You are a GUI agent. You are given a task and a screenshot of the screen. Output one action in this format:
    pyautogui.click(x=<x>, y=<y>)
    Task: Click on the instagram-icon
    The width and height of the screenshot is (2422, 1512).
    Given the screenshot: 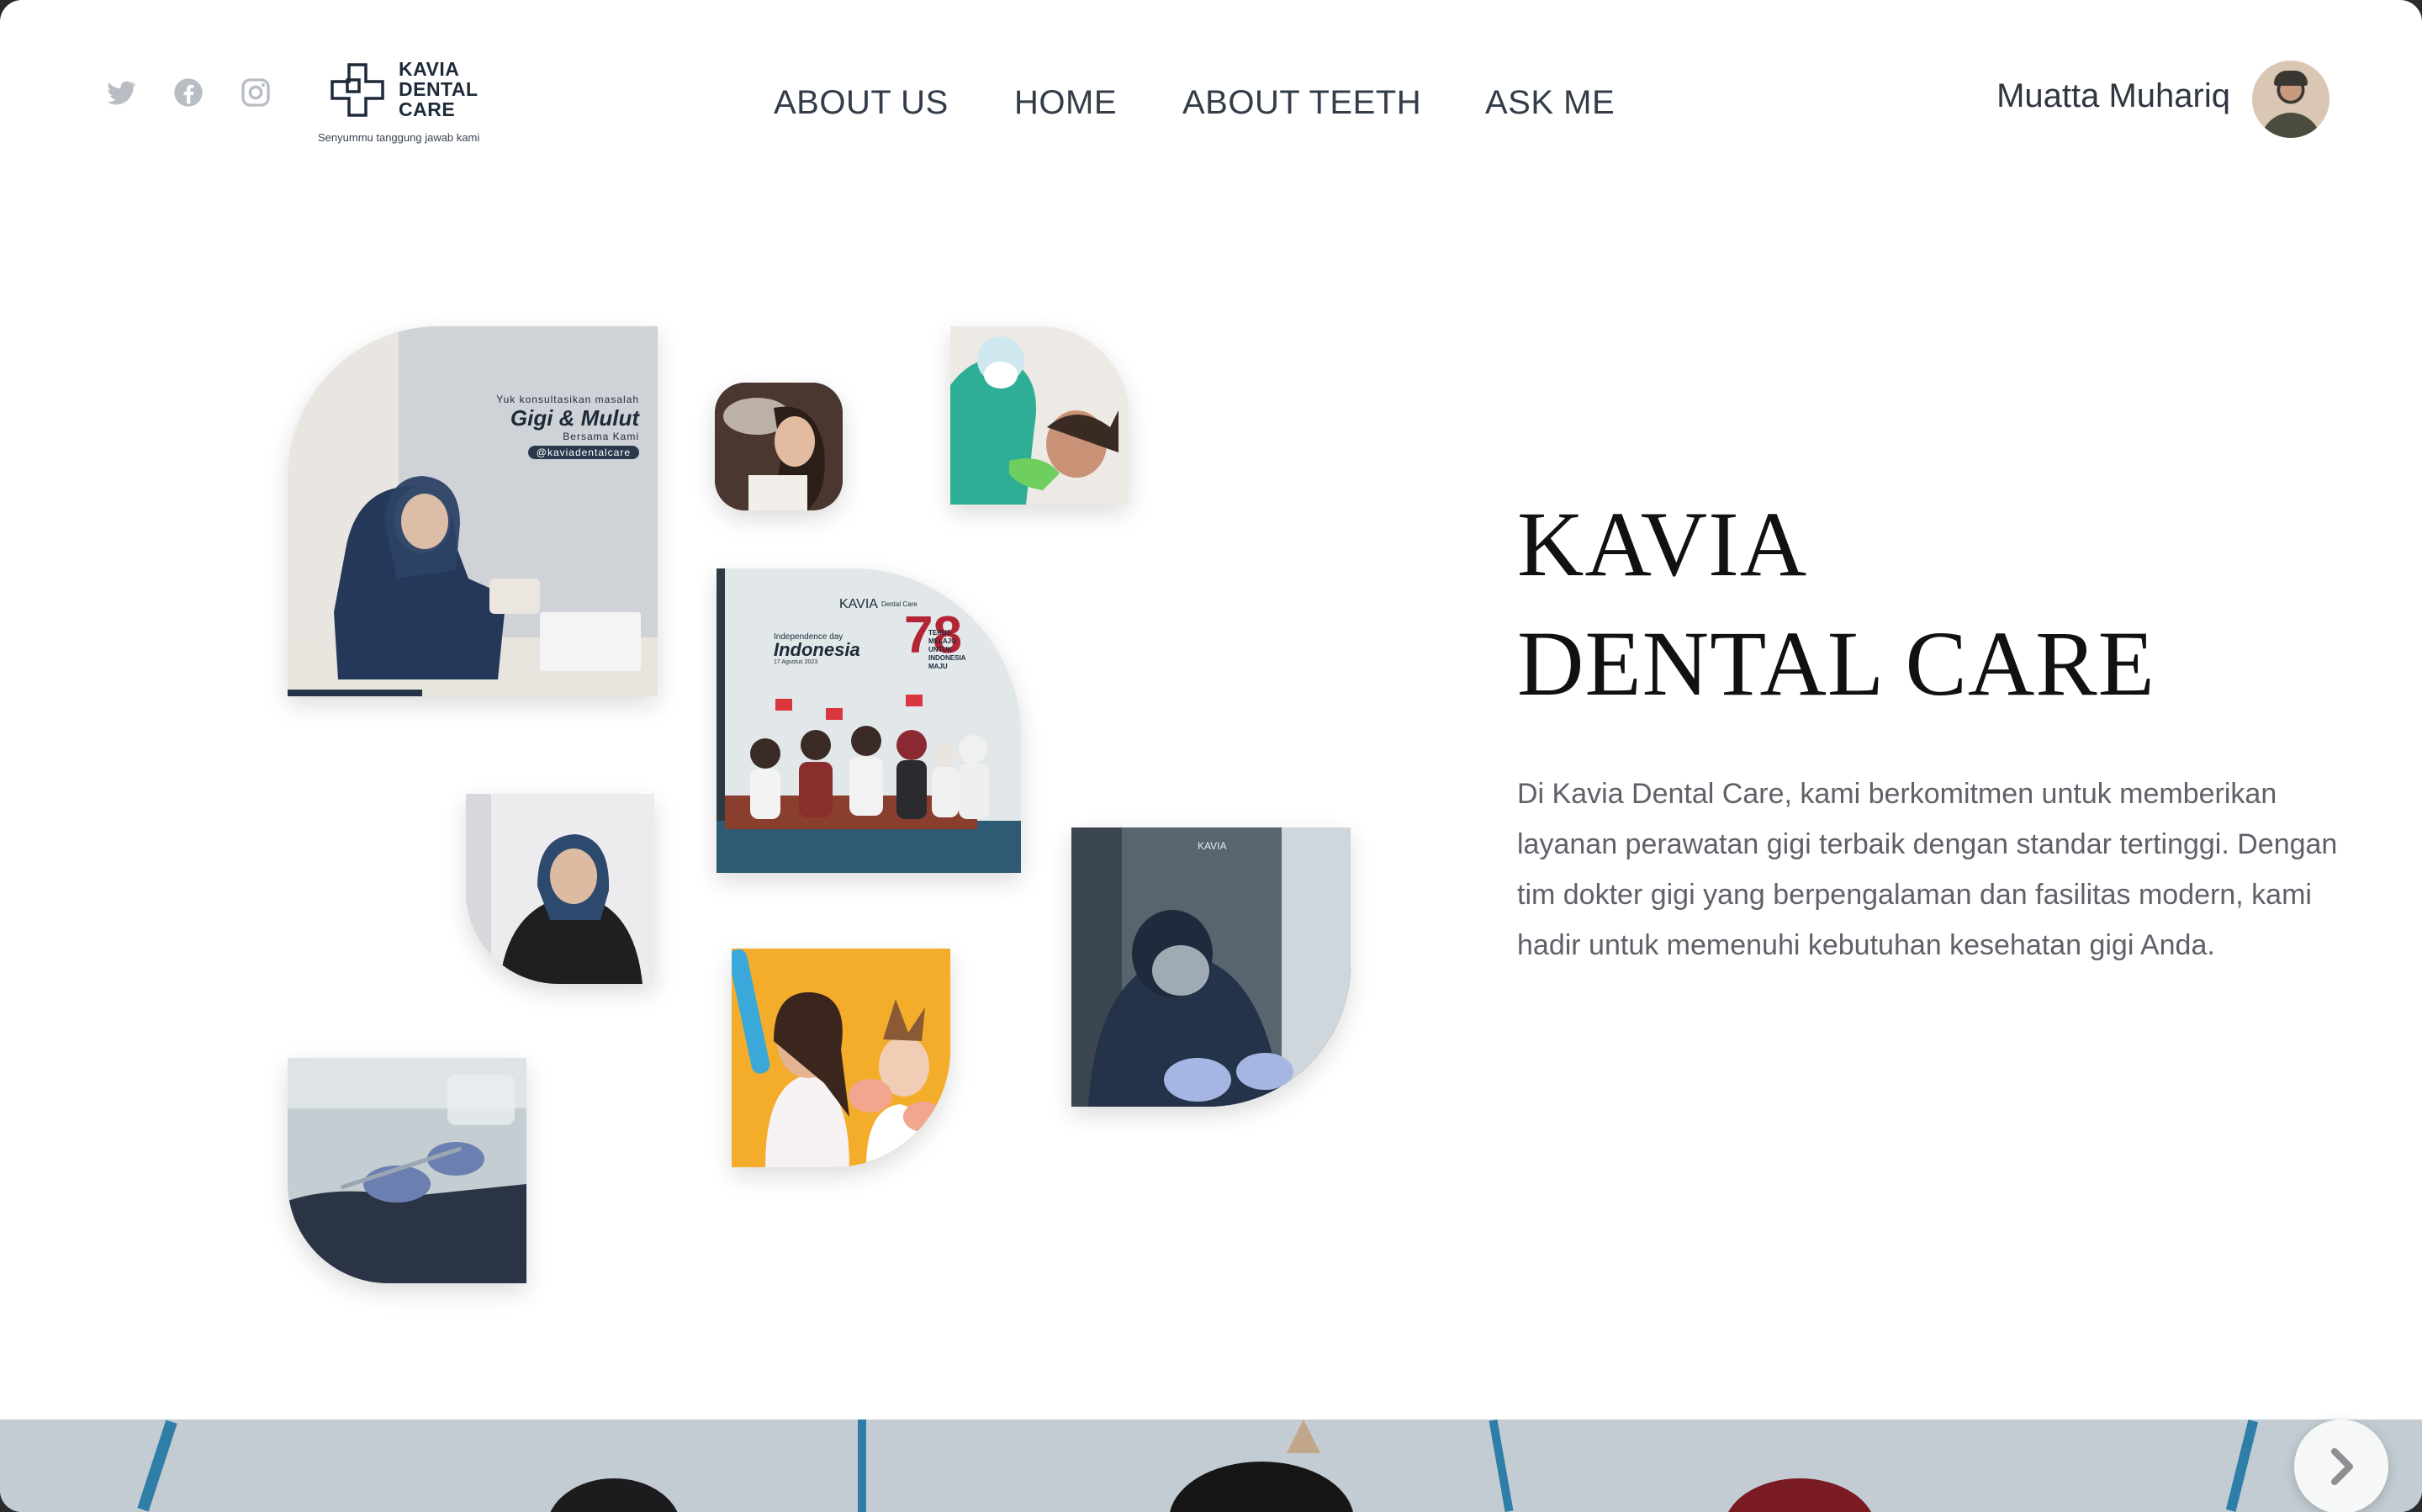 What is the action you would take?
    pyautogui.click(x=255, y=92)
    